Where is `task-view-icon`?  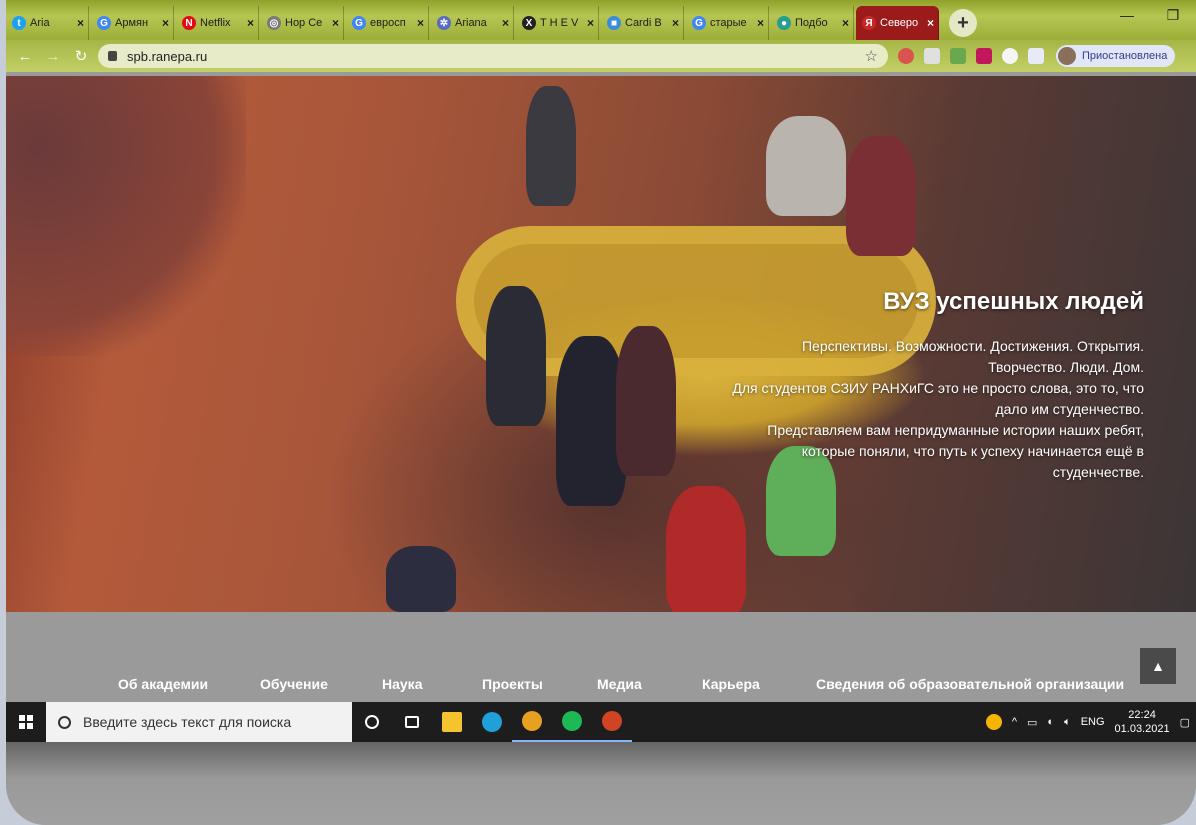 task-view-icon is located at coordinates (412, 722).